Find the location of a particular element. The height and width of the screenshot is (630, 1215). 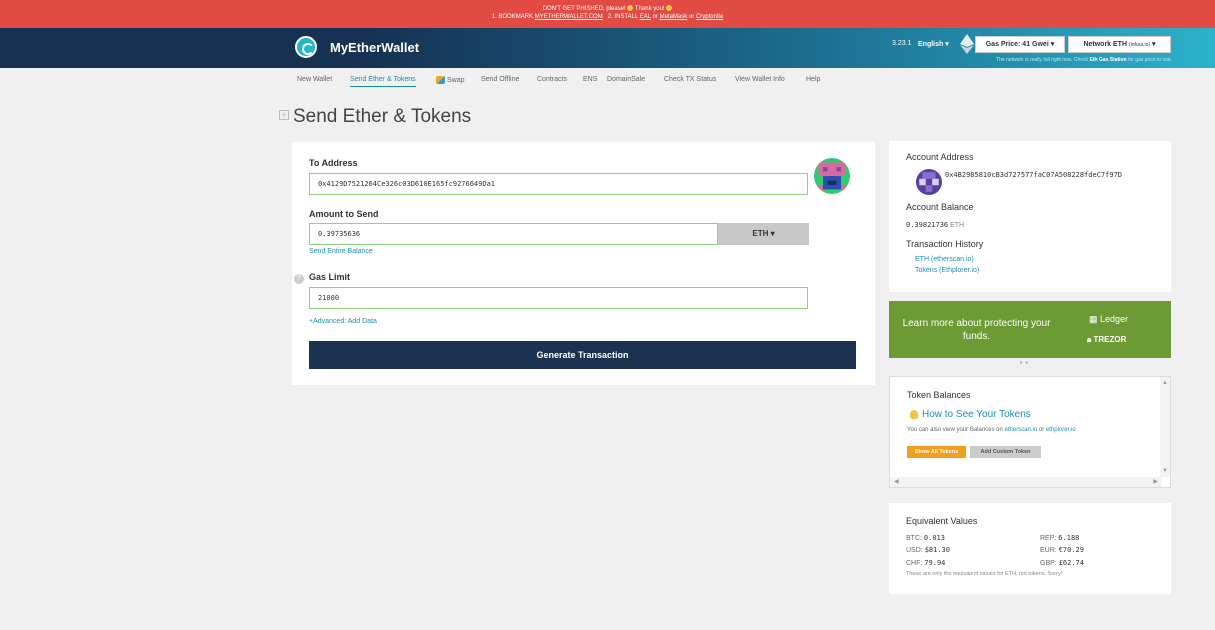

usd-amount: $81.30 is located at coordinates (937, 550).